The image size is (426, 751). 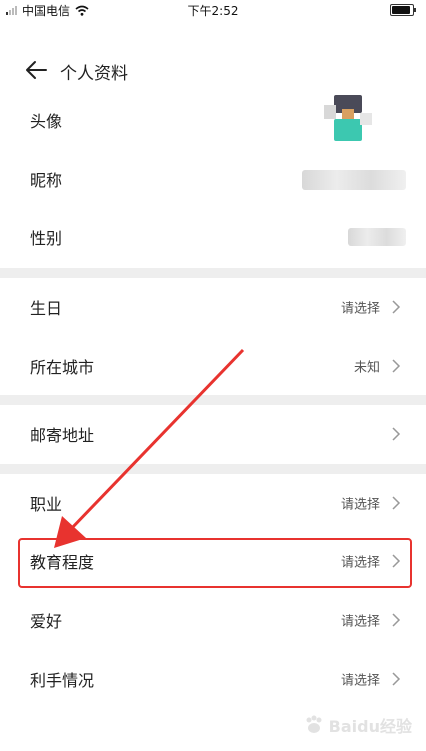 I want to click on nickname-value-blurred, so click(x=354, y=180).